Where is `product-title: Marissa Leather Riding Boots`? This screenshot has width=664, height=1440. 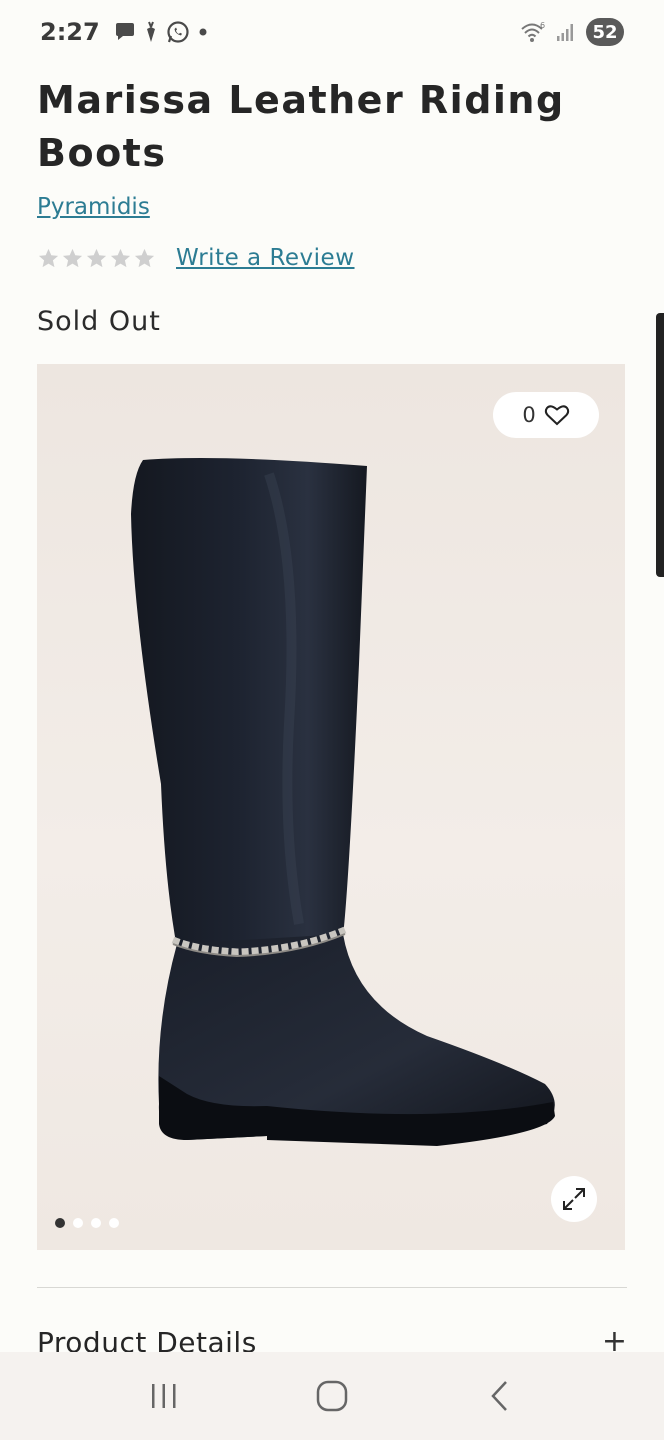
product-title: Marissa Leather Riding Boots is located at coordinates (301, 126).